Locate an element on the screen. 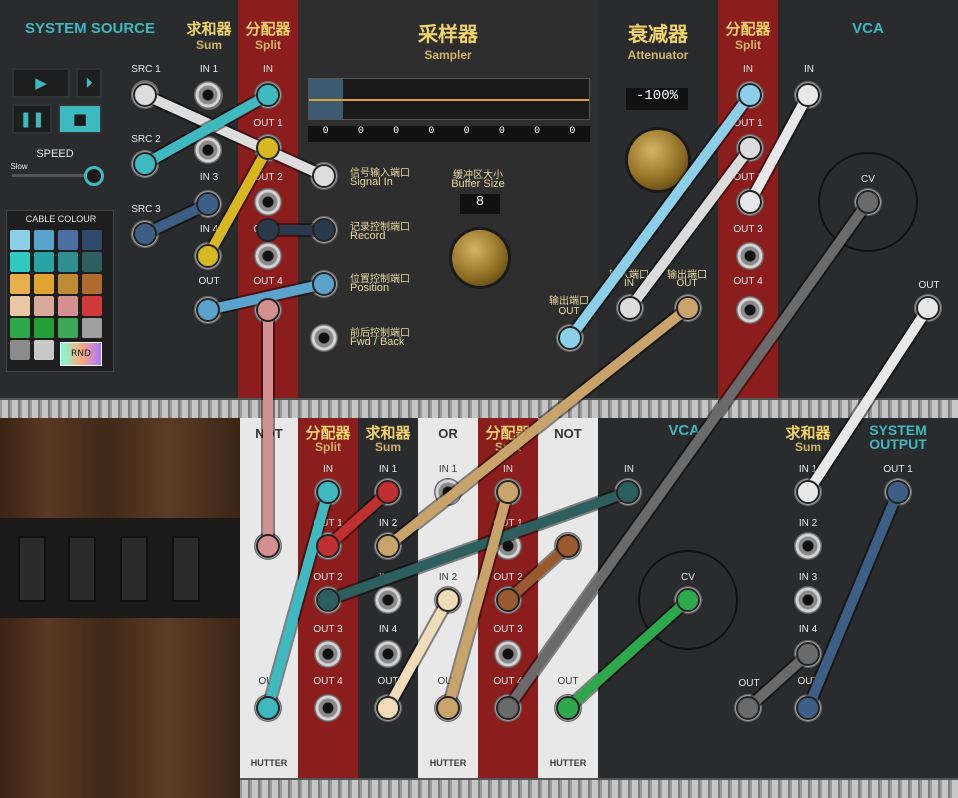 The height and width of the screenshot is (798, 958). module-title-cn: 分配器 is located at coordinates (748, 29).